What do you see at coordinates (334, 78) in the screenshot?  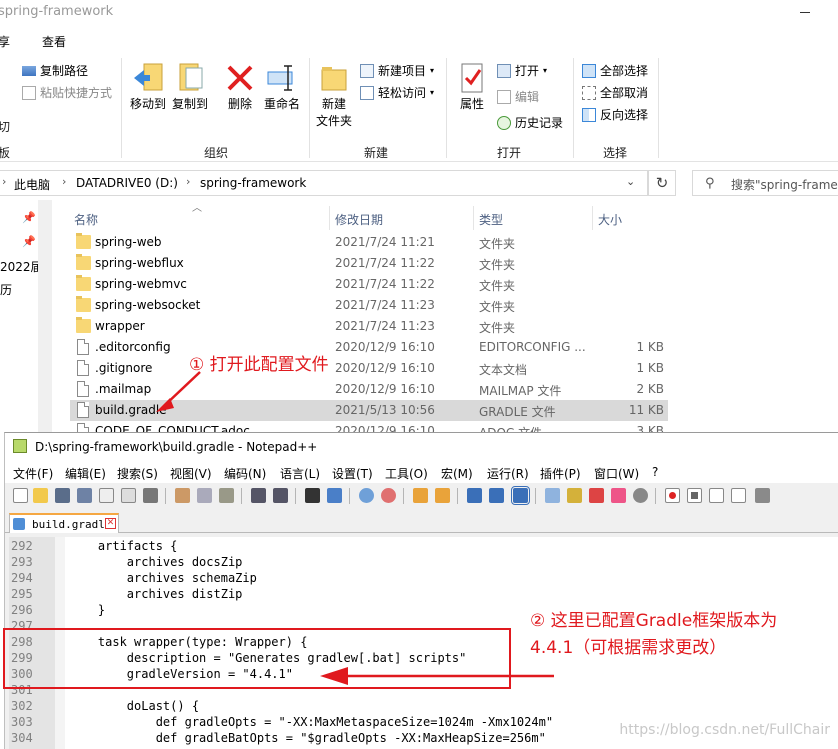 I see `new-folder-icon` at bounding box center [334, 78].